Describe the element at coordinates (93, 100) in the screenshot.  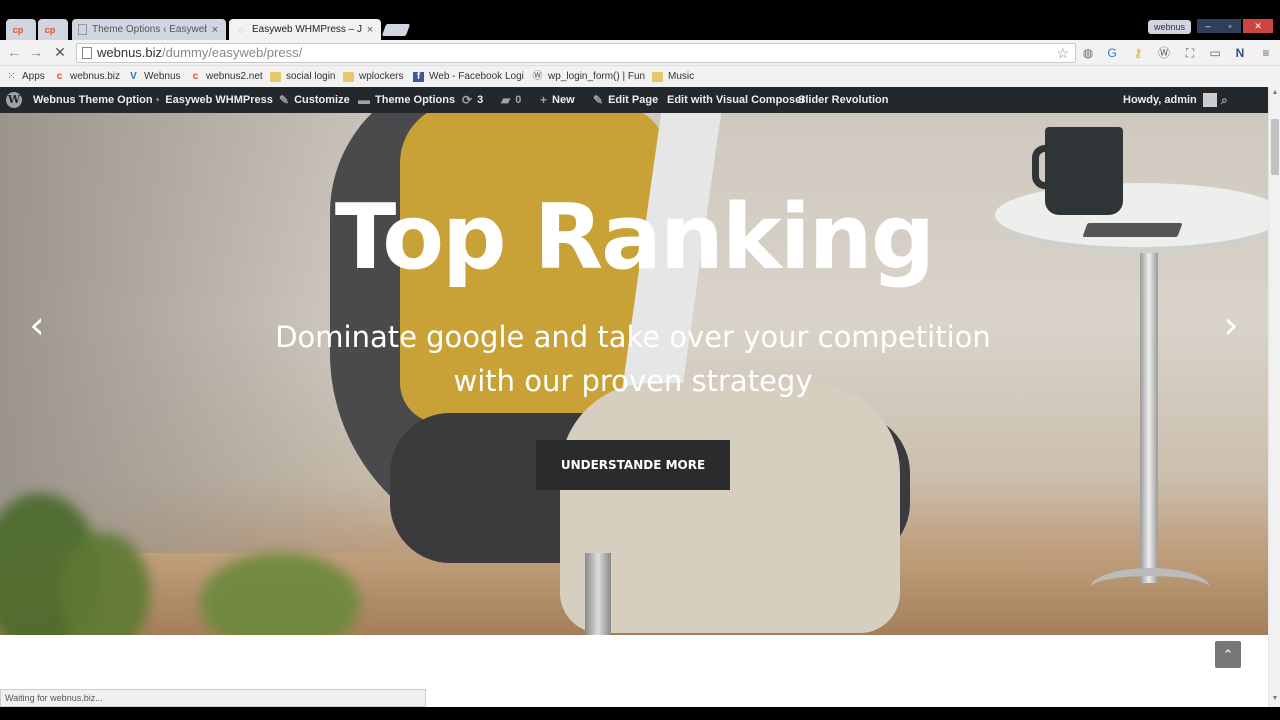
I see `site-name-link: Webnus Theme Option` at that location.